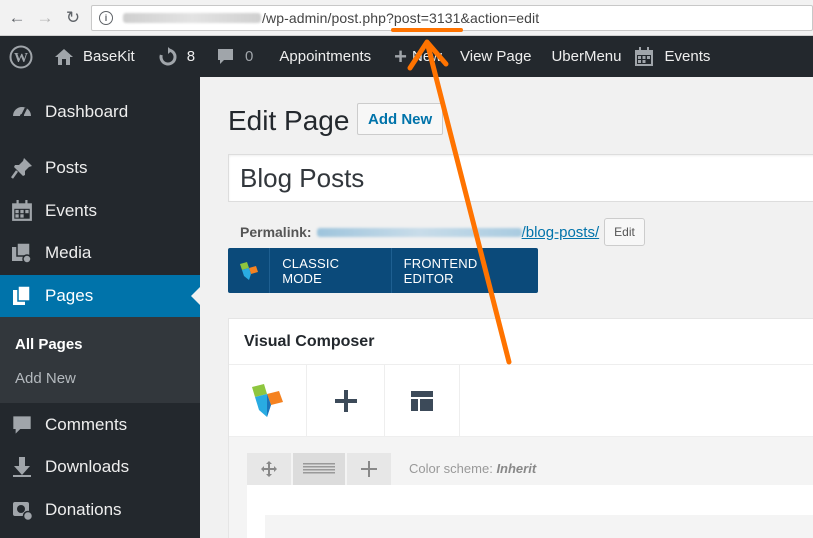 The width and height of the screenshot is (813, 538). I want to click on submenu-all-pages: All Pages, so click(49, 344).